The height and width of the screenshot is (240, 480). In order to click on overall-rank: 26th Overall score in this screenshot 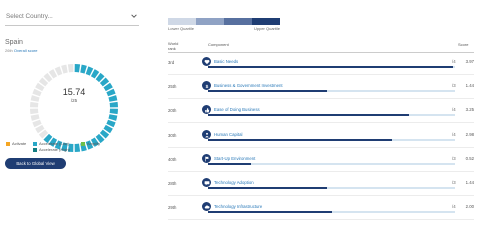, I will do `click(21, 50)`.